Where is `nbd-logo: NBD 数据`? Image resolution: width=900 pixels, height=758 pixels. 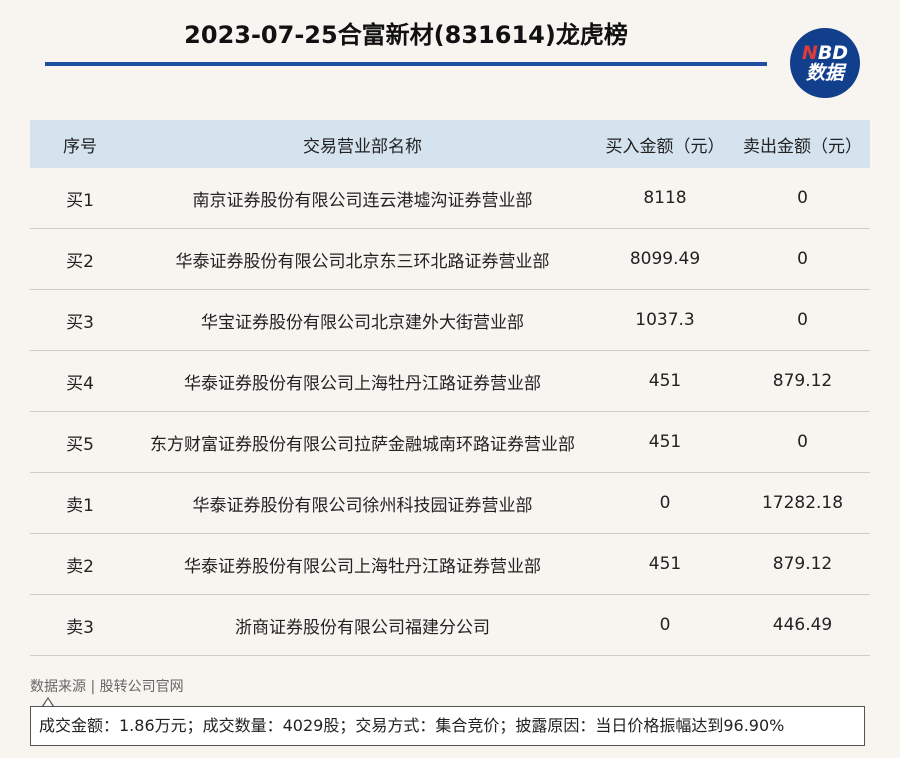 nbd-logo: NBD 数据 is located at coordinates (825, 63).